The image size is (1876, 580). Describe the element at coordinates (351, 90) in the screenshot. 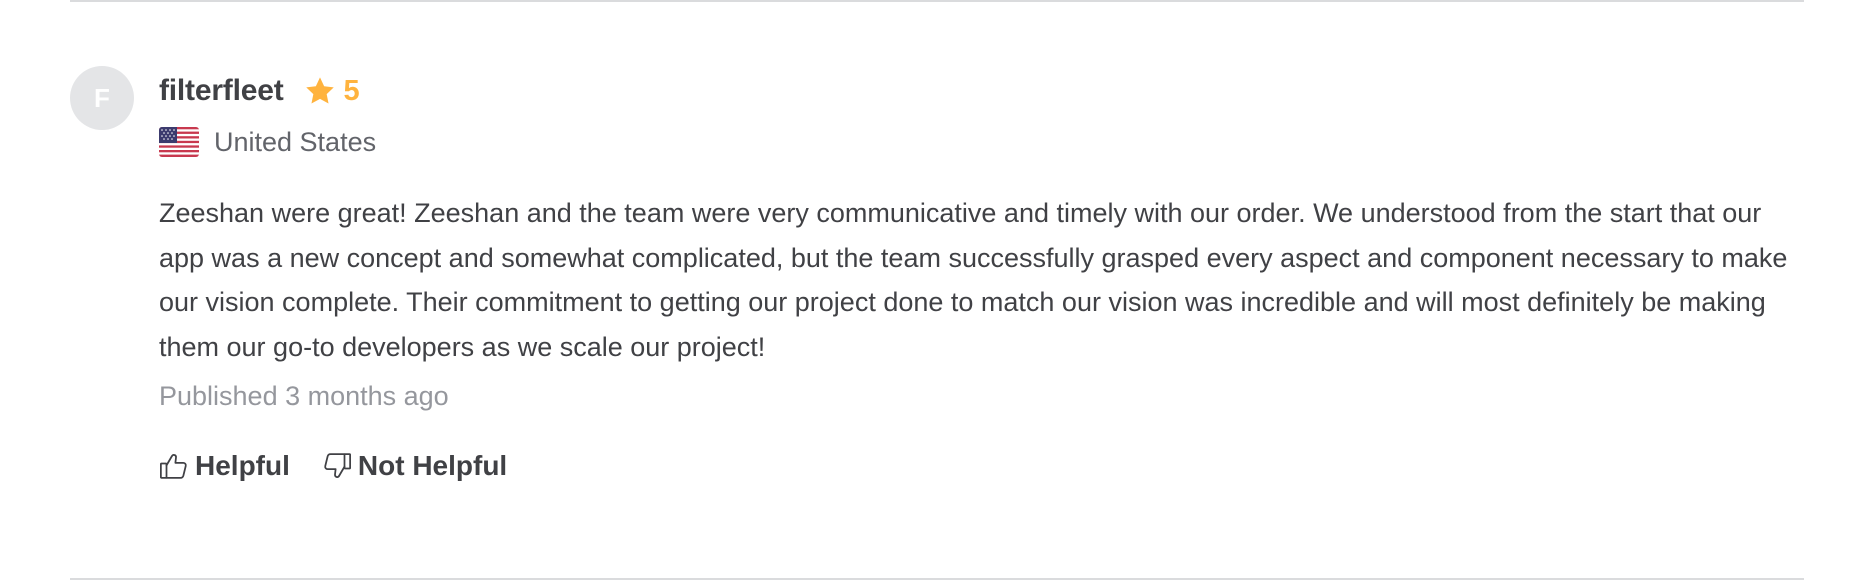

I see `rating-value: 5` at that location.